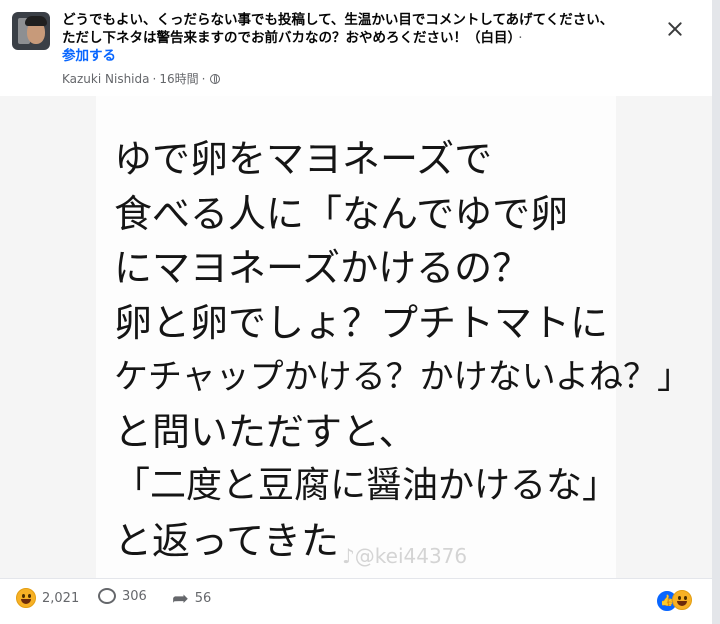  Describe the element at coordinates (405, 556) in the screenshot. I see `tiktok-watermark: ♪@kei44376` at that location.